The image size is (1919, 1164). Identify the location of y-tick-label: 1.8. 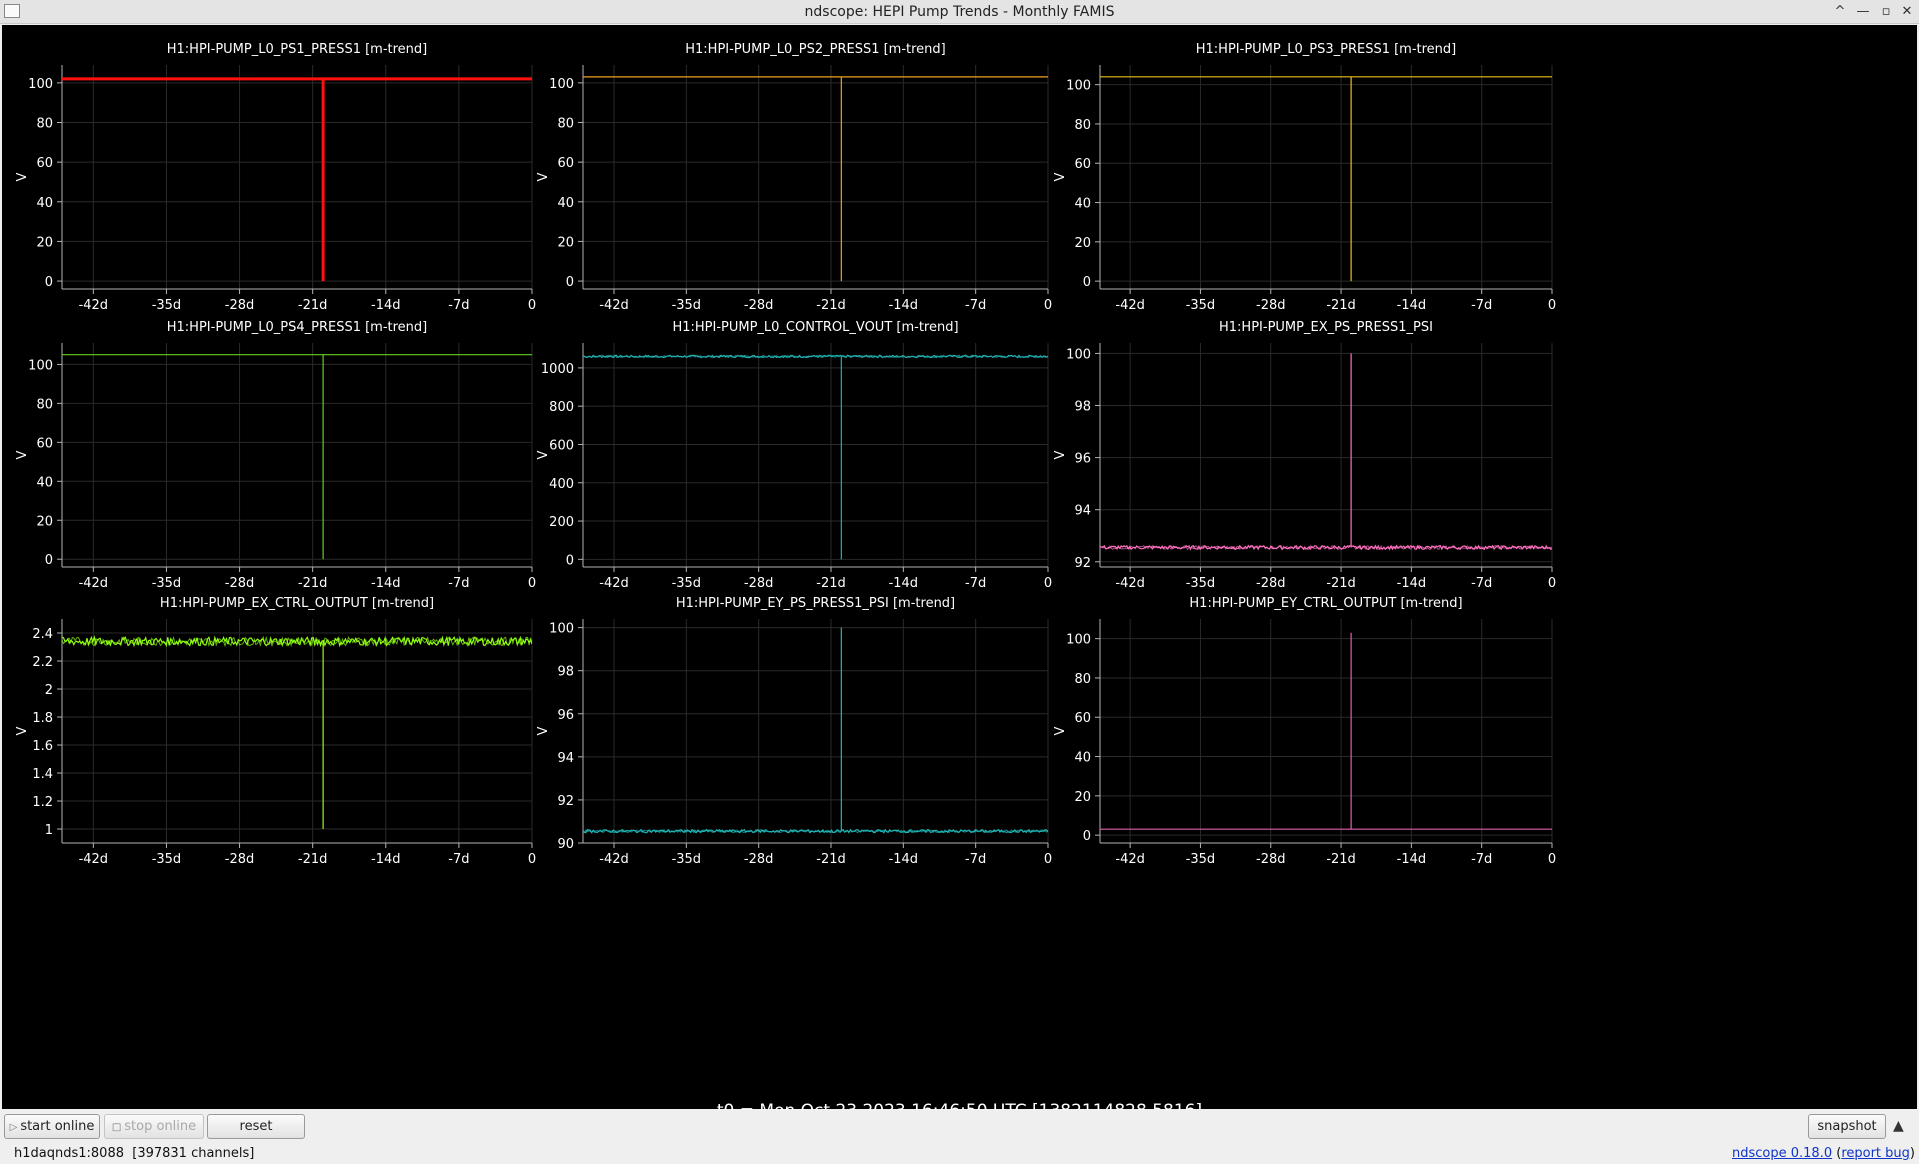
(42, 718).